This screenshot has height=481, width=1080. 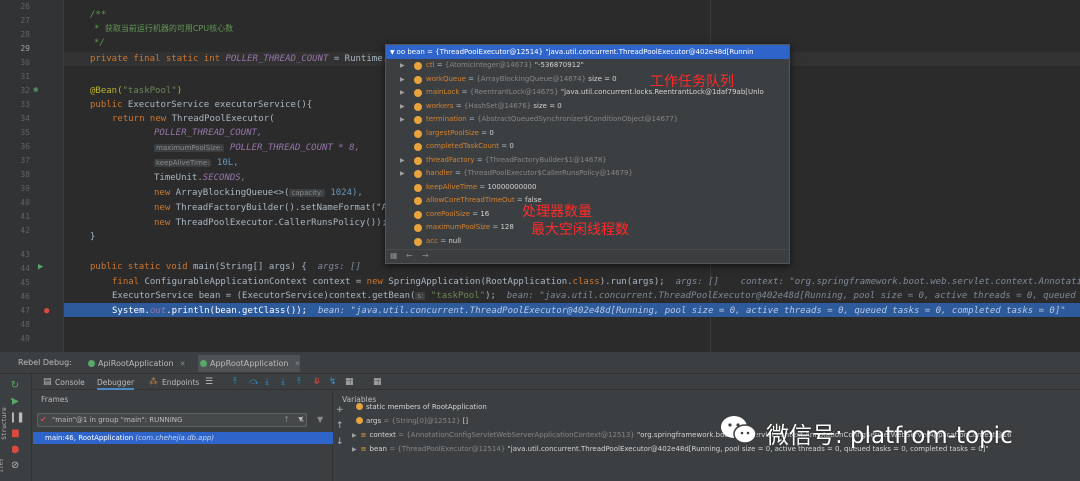 What do you see at coordinates (249, 363) in the screenshot?
I see `session-tab-app: AppRootApplication ✕` at bounding box center [249, 363].